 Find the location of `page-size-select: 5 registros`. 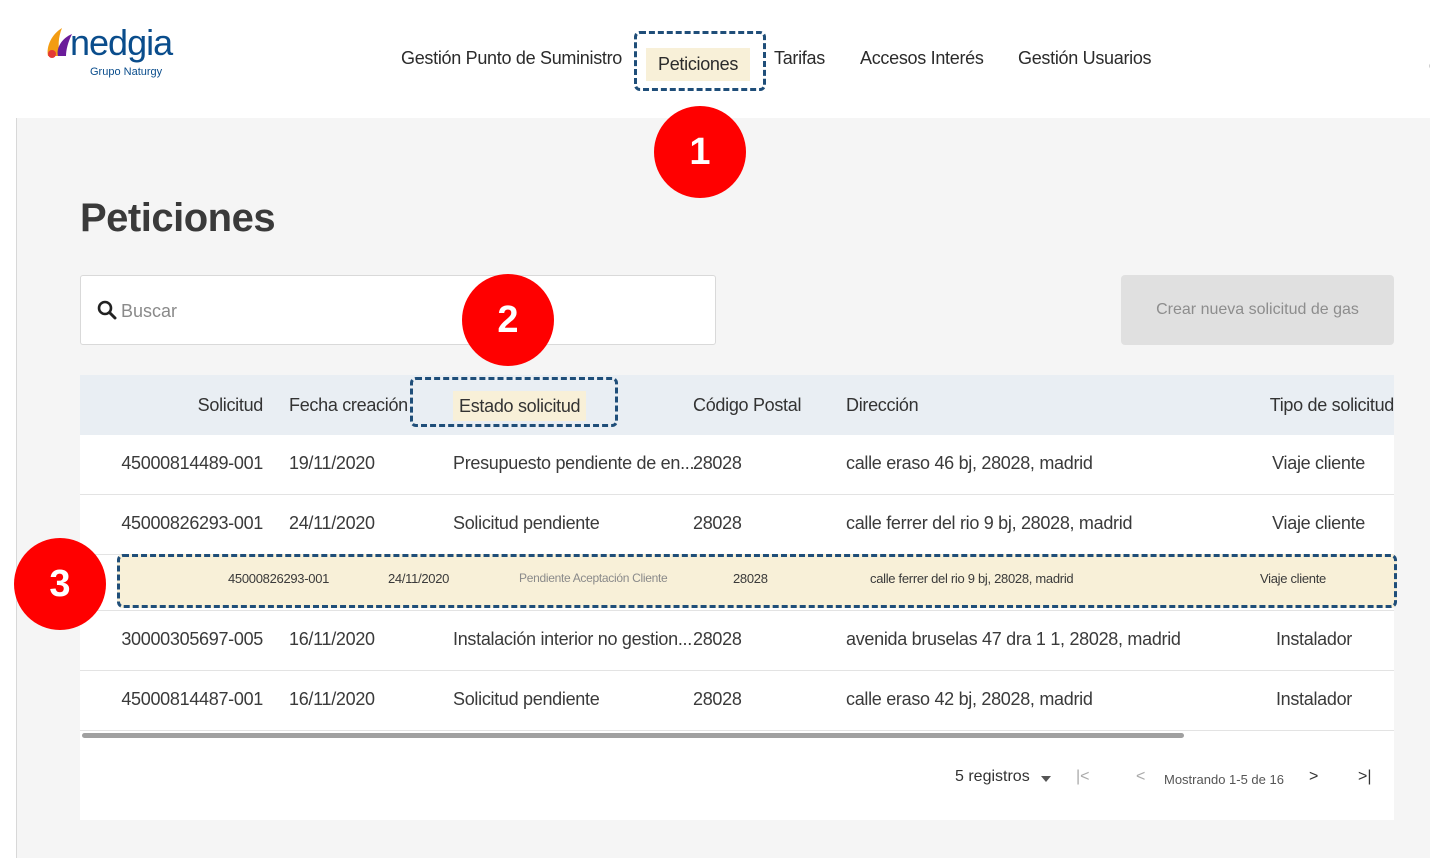

page-size-select: 5 registros is located at coordinates (992, 777).